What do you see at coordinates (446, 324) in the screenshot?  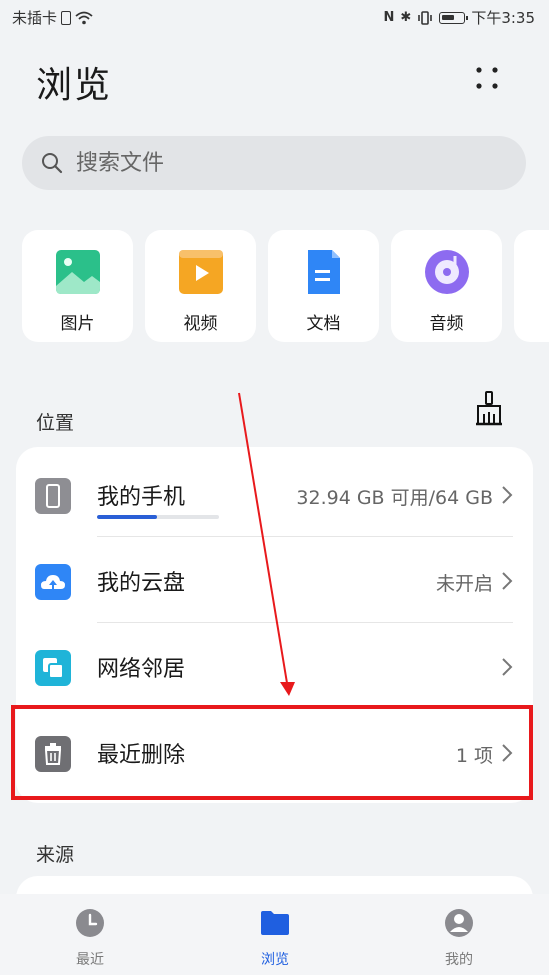 I see `category-label: 音频` at bounding box center [446, 324].